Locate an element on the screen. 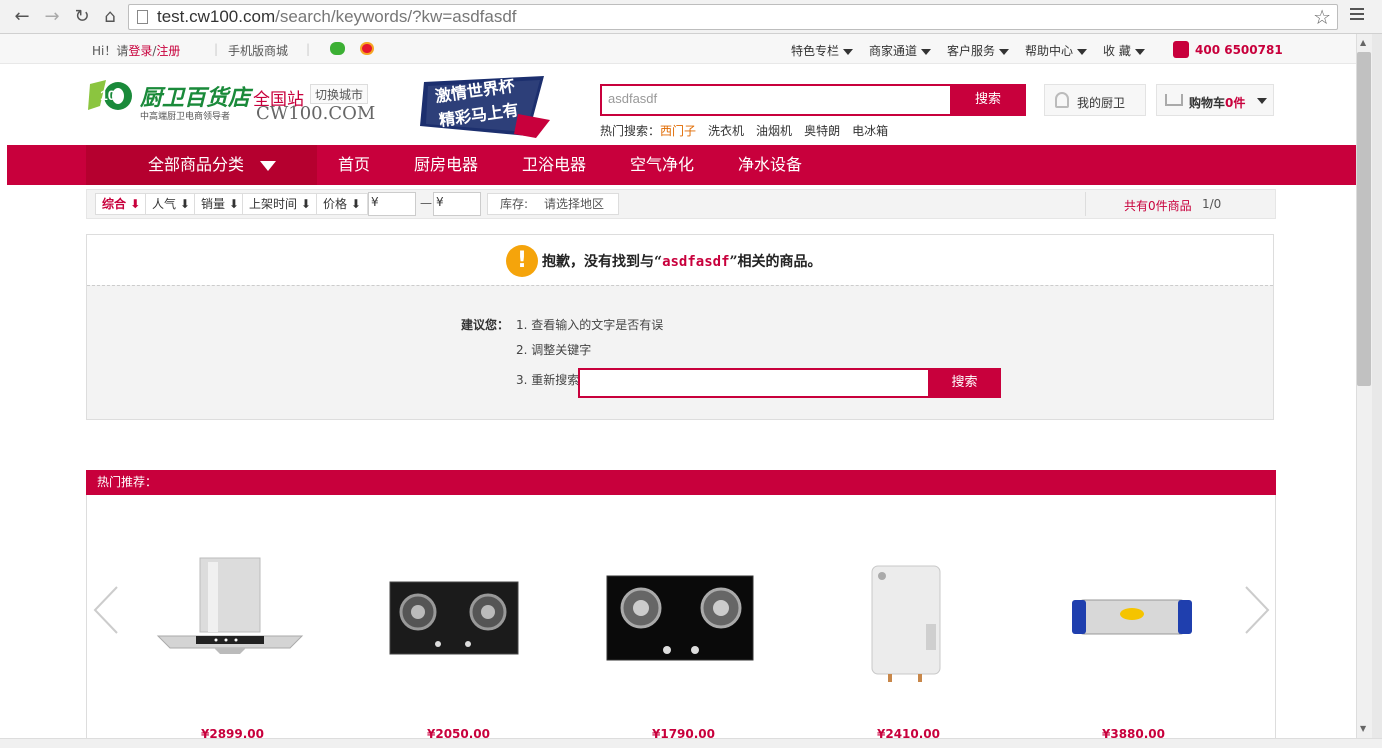  hot-search-term: 奥特朗 is located at coordinates (822, 131).